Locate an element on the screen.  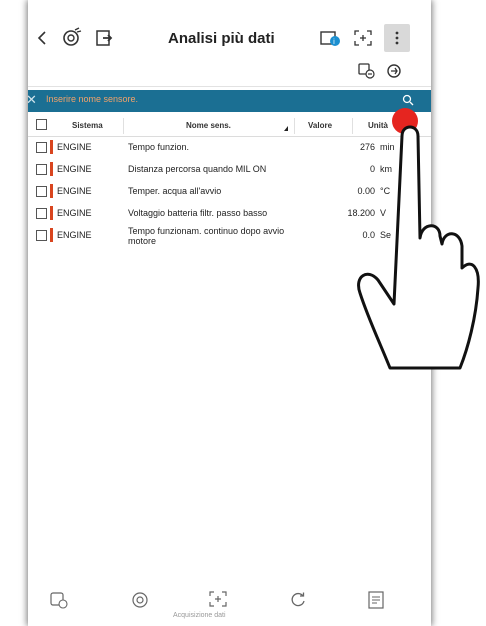
record-label: Acquisizione dati is located at coordinates (199, 615).